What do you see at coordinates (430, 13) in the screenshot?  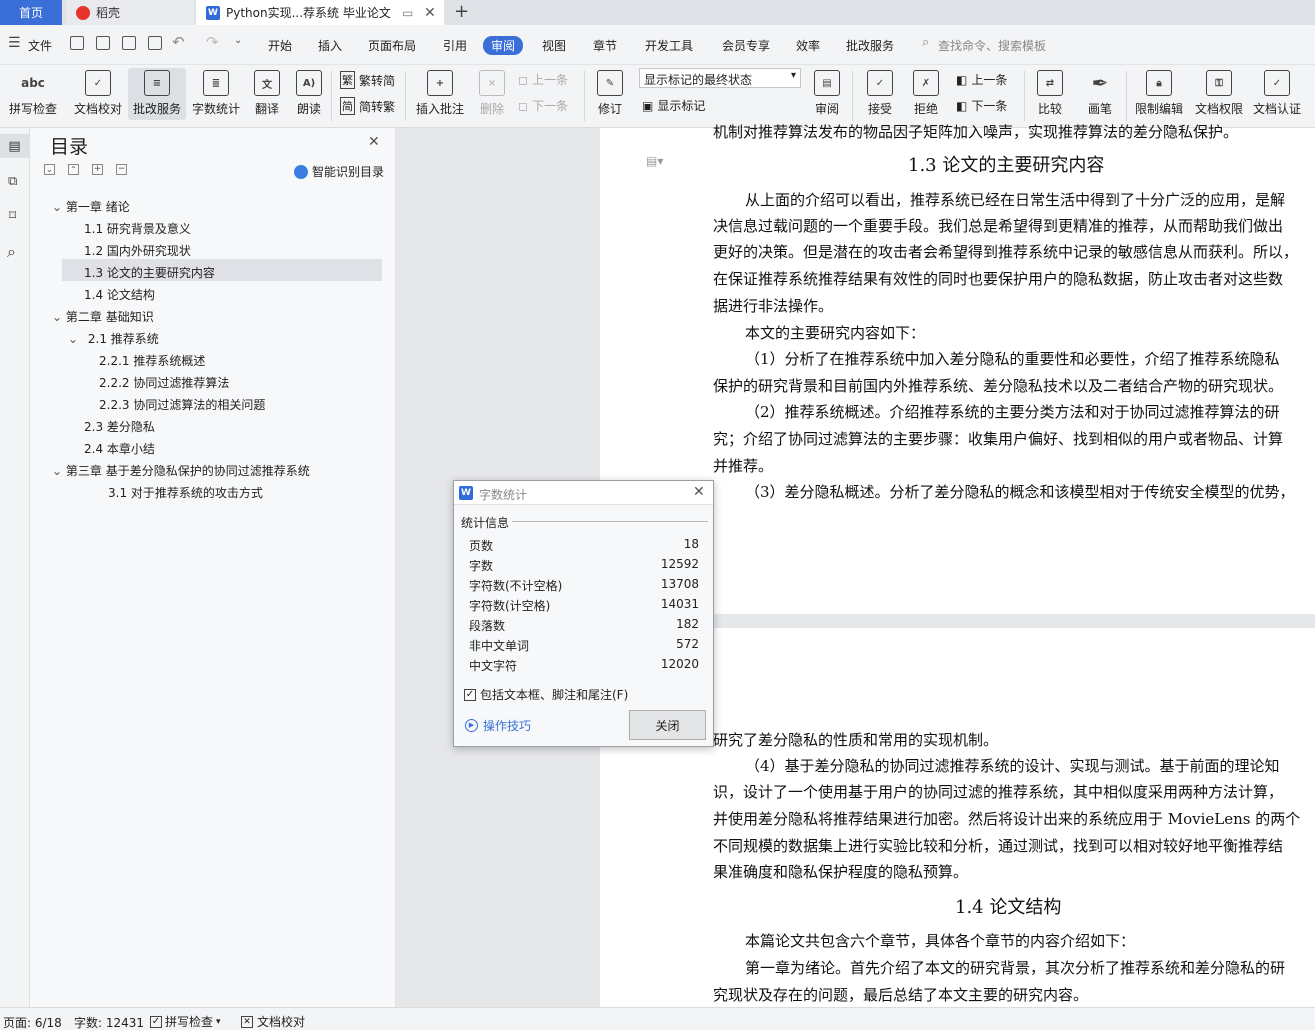 I see `tab-close-icon: ✕` at bounding box center [430, 13].